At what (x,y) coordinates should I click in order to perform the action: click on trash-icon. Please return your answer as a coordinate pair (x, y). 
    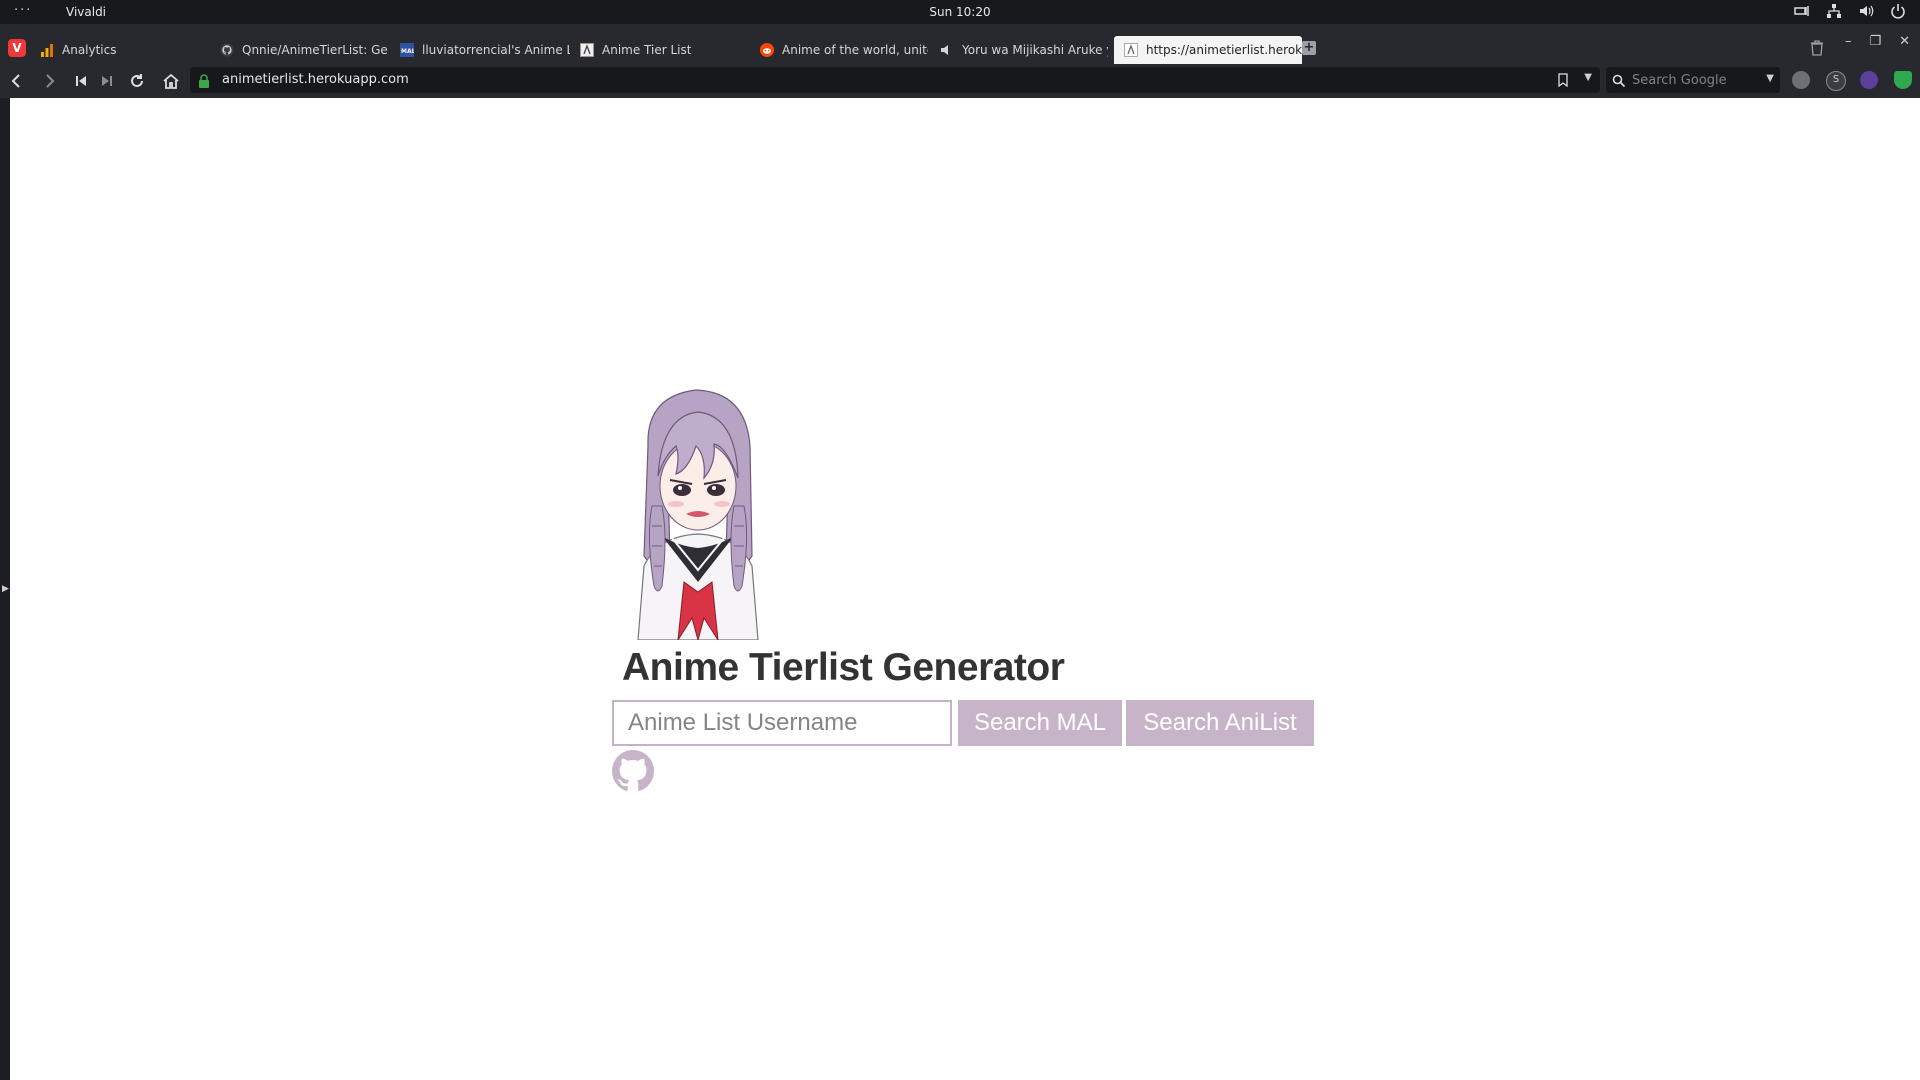
    Looking at the image, I should click on (1817, 50).